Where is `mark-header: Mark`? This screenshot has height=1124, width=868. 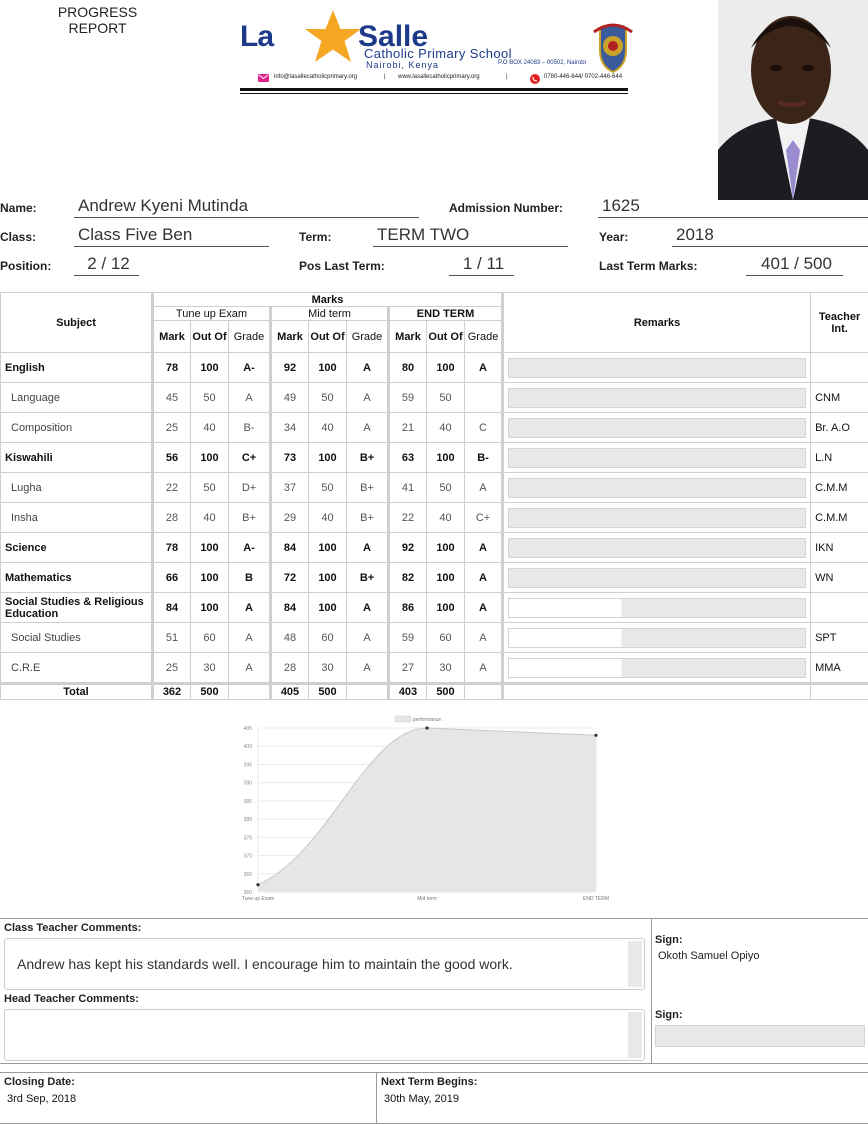
mark-header: Mark is located at coordinates (172, 337).